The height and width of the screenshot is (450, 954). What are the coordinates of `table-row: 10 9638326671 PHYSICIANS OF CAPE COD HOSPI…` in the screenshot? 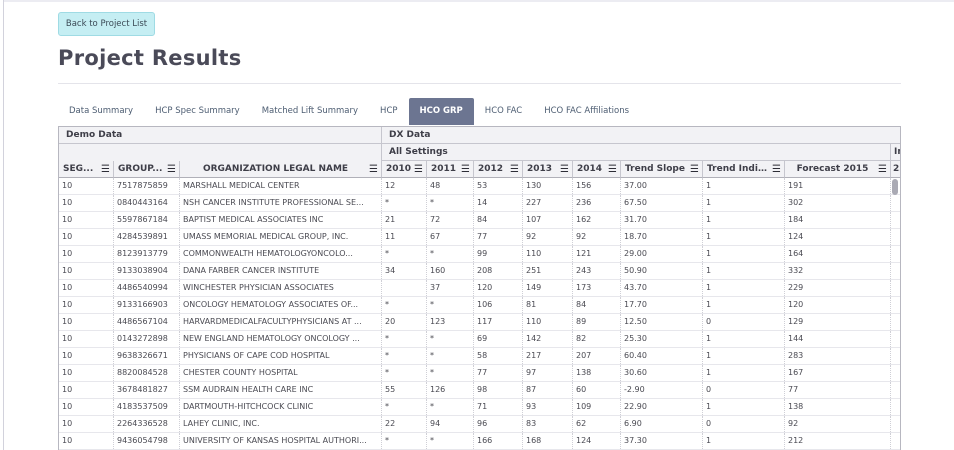 It's located at (479, 356).